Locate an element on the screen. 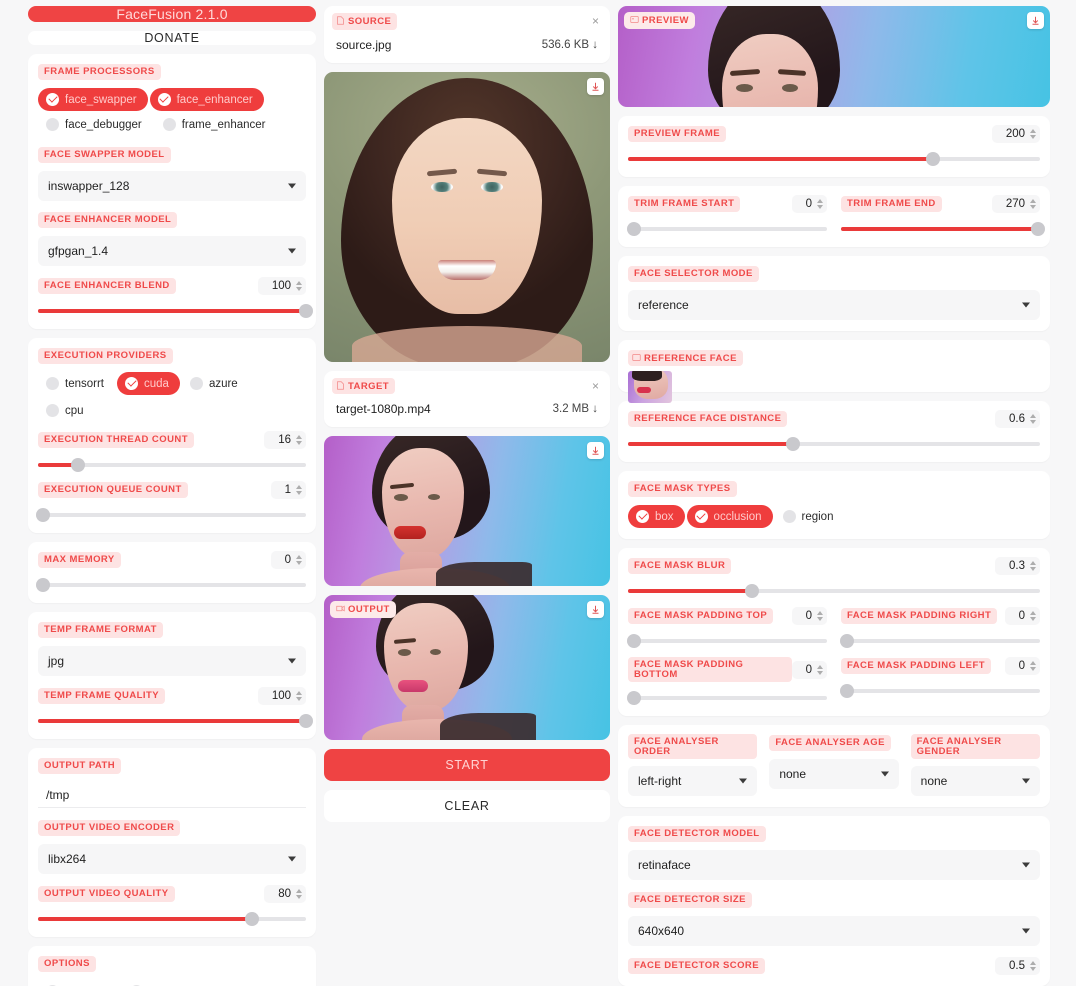  max-memory-number: 0 is located at coordinates (288, 560).